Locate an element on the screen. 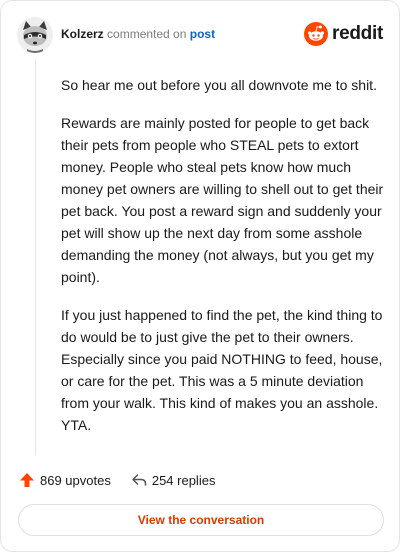  comment-header: Kolzerz commented on post reddit is located at coordinates (200, 35).